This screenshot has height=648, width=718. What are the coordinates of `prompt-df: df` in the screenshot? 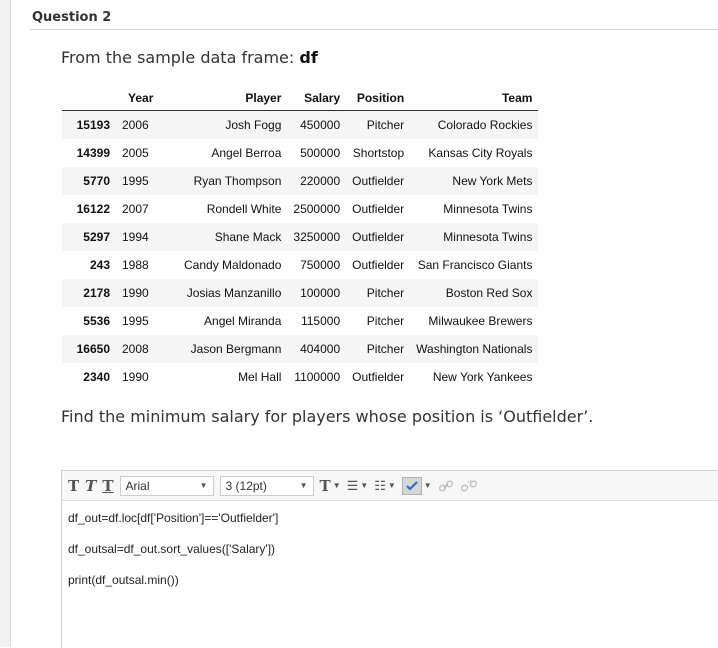 It's located at (308, 57).